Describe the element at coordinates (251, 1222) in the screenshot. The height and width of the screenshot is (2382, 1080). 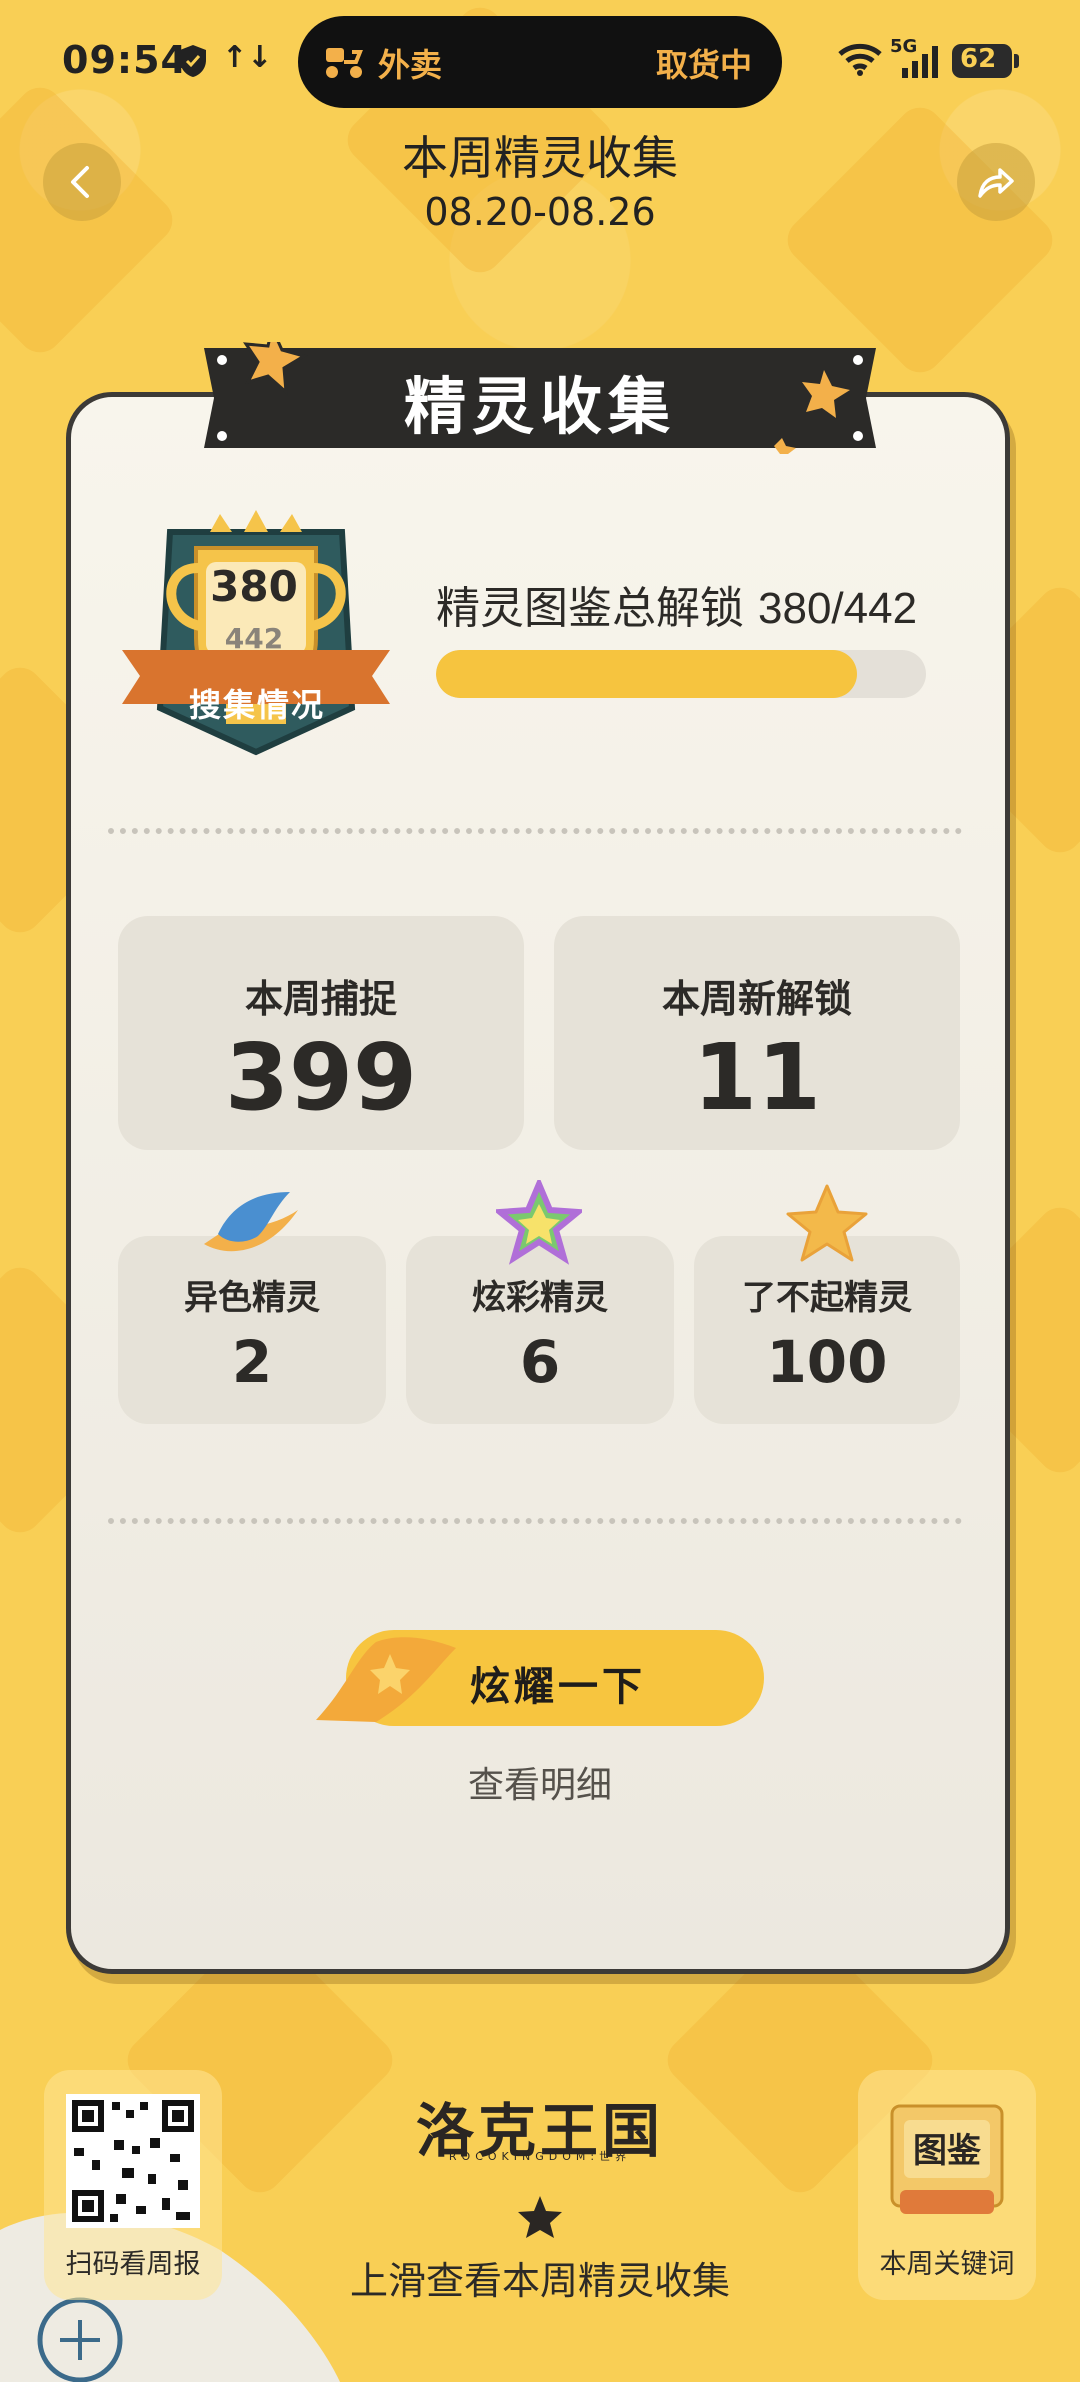
I see `shiny-icon` at that location.